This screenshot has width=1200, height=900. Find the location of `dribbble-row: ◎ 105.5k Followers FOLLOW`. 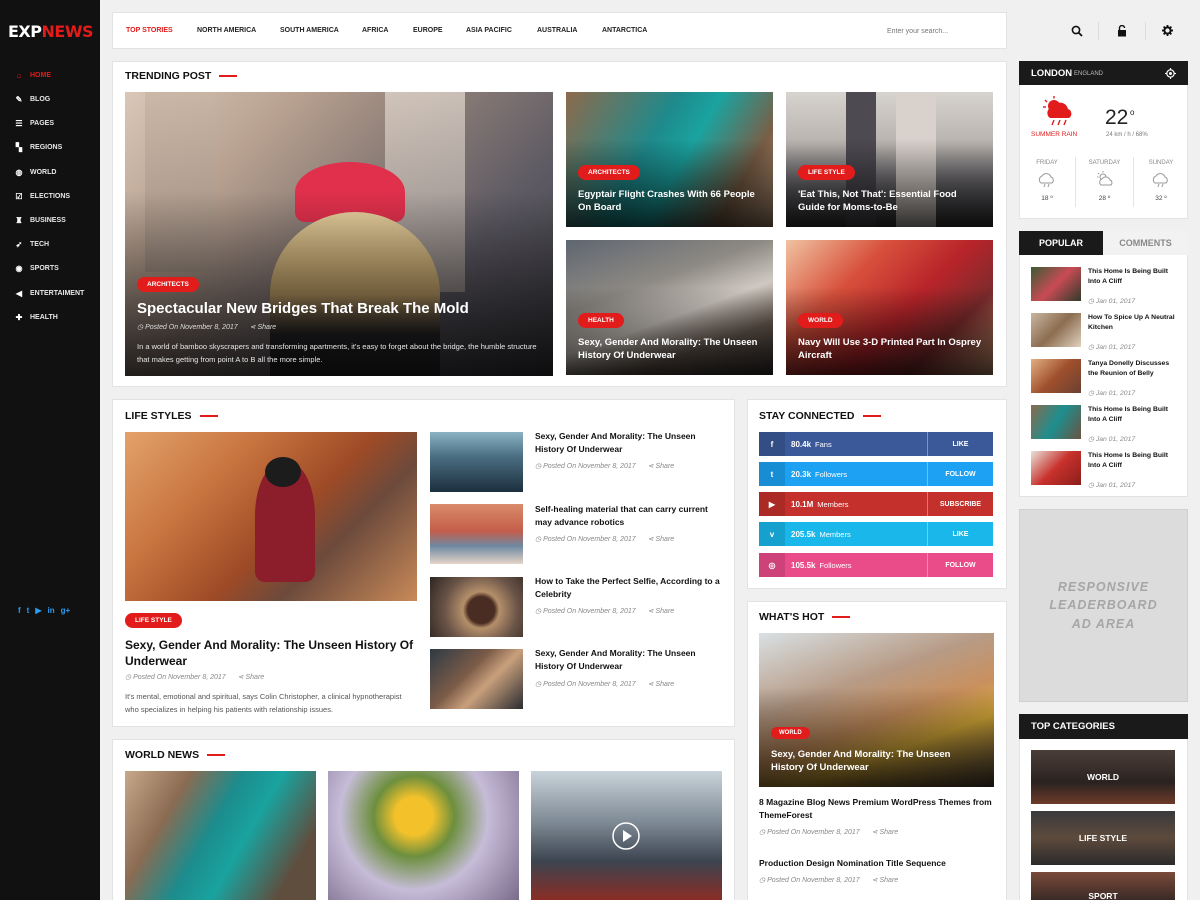

dribbble-row: ◎ 105.5k Followers FOLLOW is located at coordinates (876, 565).